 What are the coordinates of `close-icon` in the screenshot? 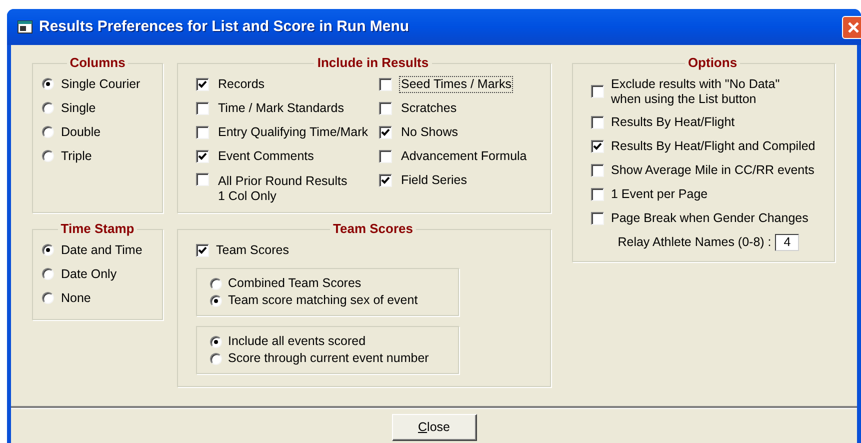 It's located at (853, 27).